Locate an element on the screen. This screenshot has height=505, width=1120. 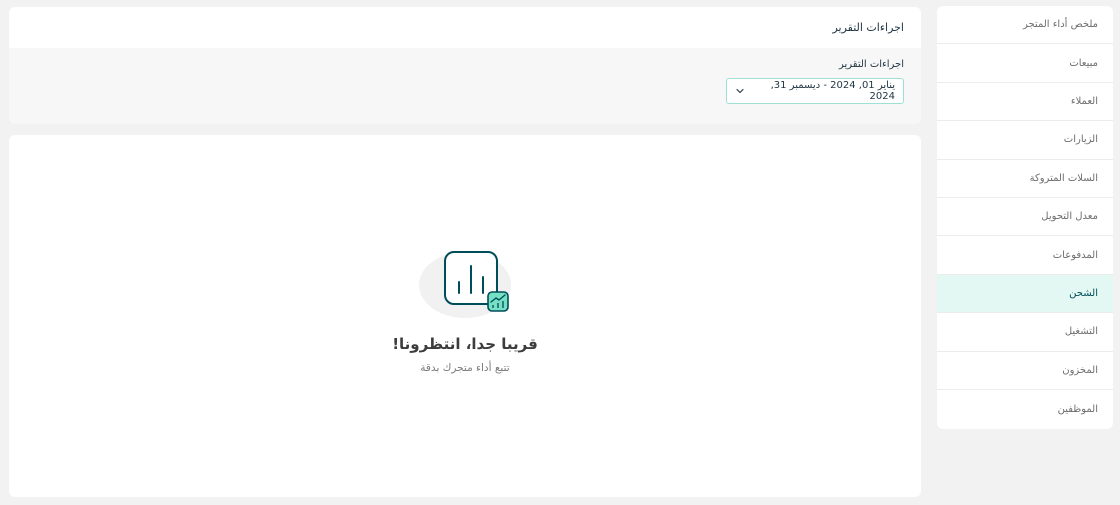
sidebar-item-inventory: المخزون is located at coordinates (1025, 371).